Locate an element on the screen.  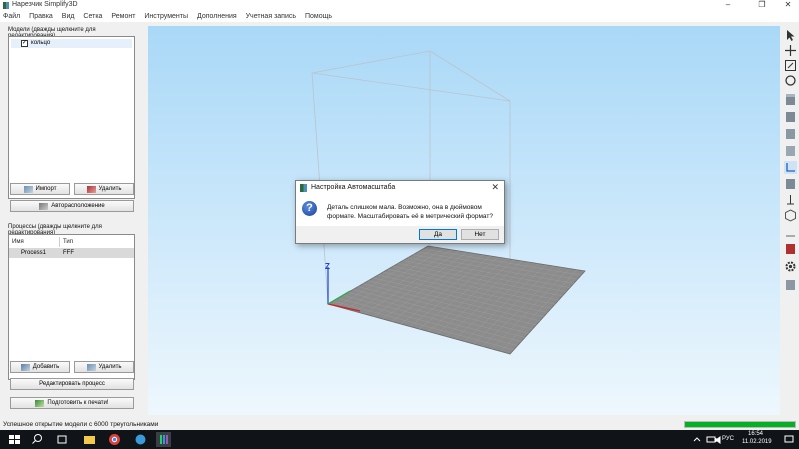
taskbar: РУС 16:54 11.02.2019 is located at coordinates (399, 439).